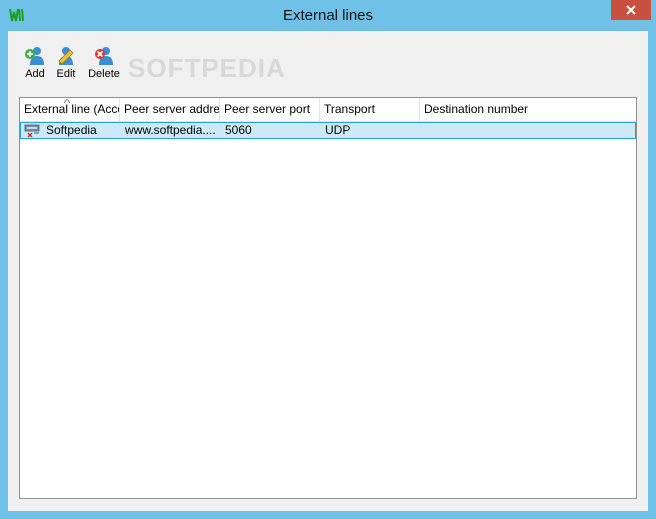 The width and height of the screenshot is (656, 519). Describe the element at coordinates (104, 56) in the screenshot. I see `delete-user-icon` at that location.